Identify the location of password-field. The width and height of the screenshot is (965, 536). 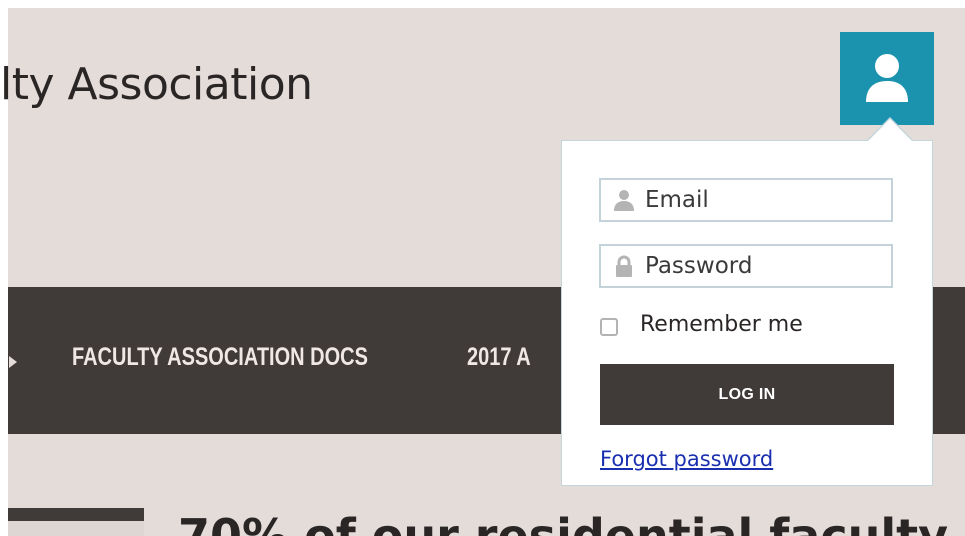
(746, 266).